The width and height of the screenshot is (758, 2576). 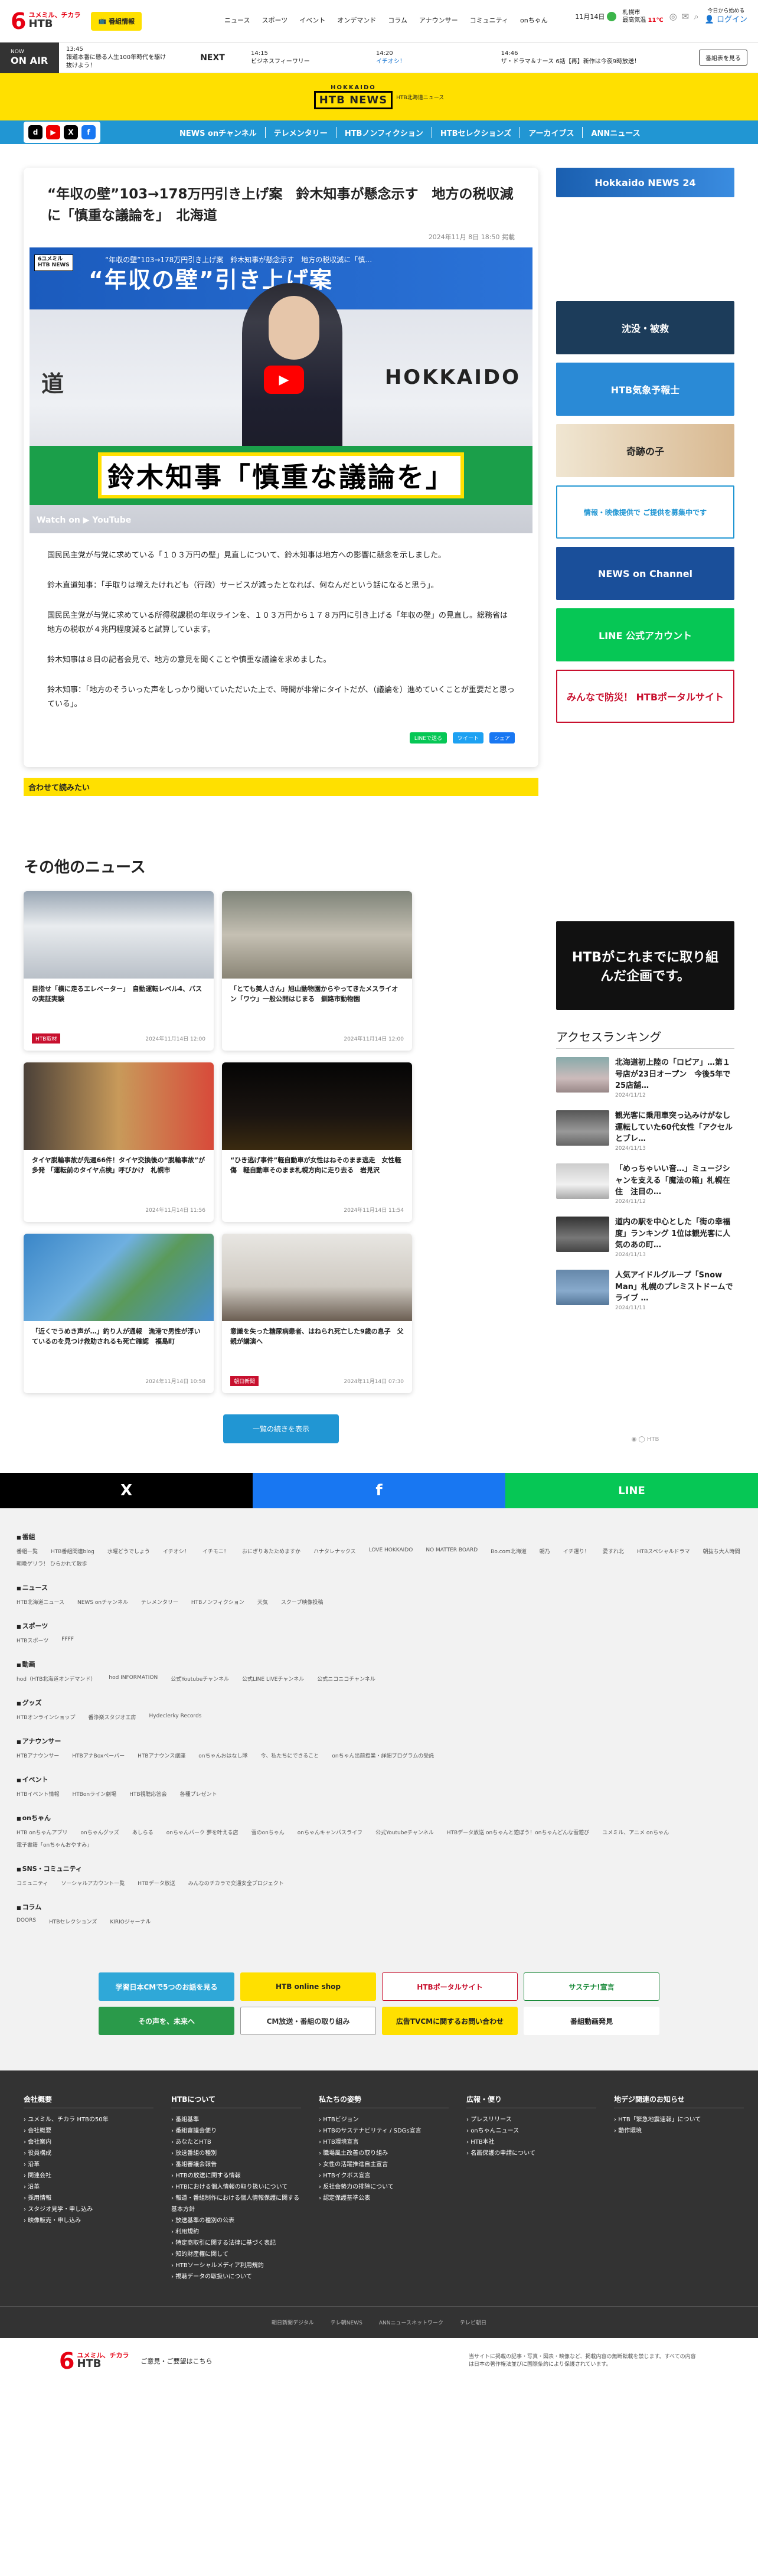 I want to click on nav-news-on-channel: NEWS onチャンネル, so click(x=218, y=132).